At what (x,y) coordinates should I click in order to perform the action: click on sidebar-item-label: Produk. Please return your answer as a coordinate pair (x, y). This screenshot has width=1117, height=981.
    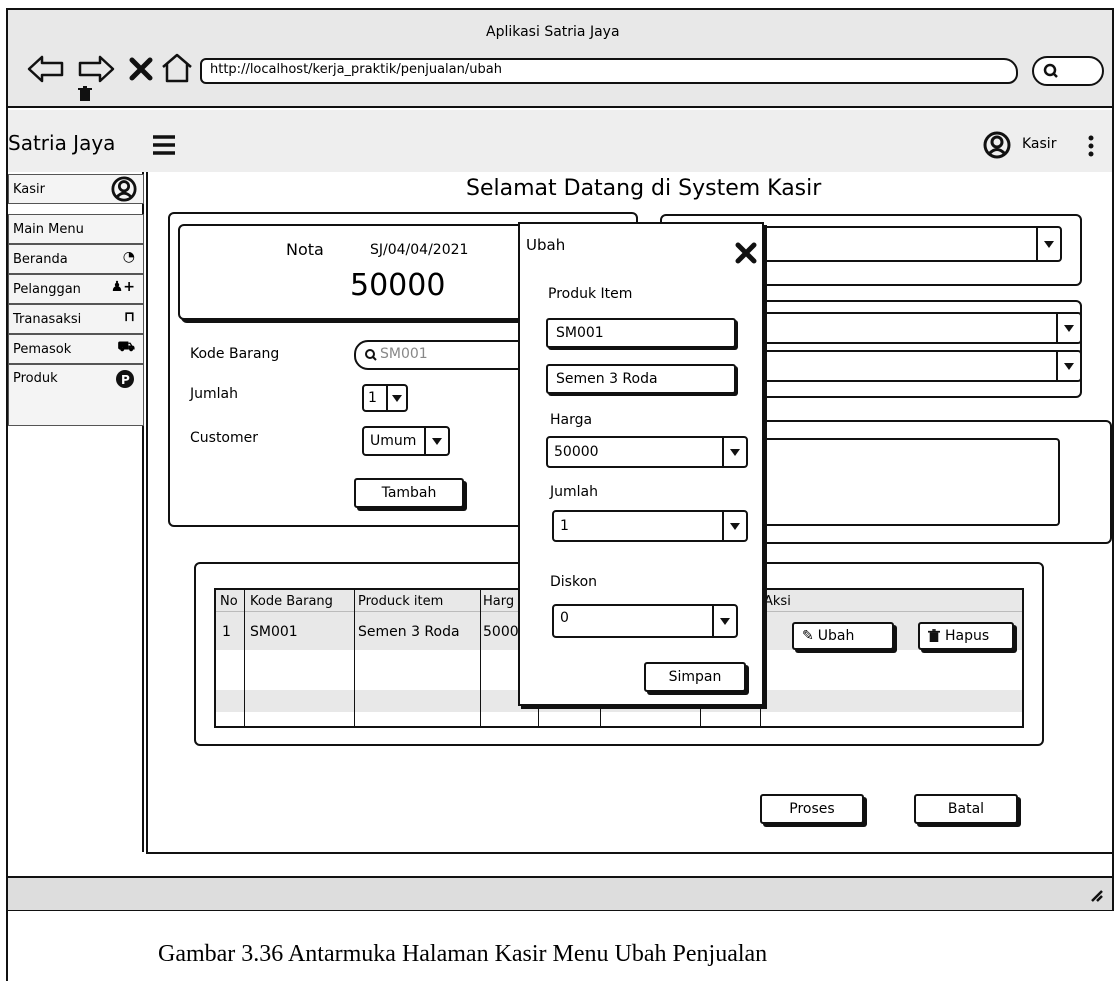
    Looking at the image, I should click on (35, 378).